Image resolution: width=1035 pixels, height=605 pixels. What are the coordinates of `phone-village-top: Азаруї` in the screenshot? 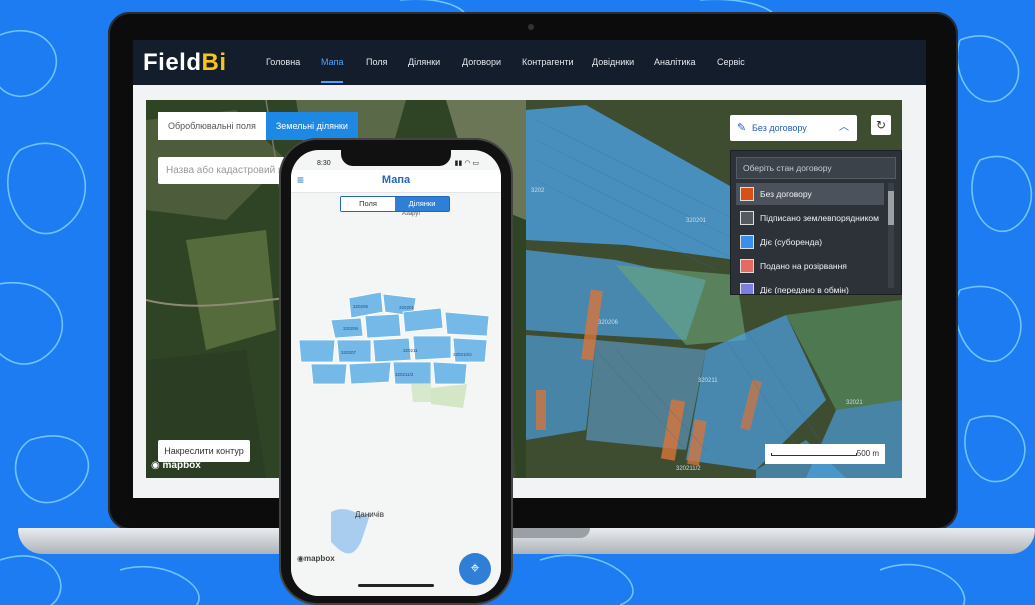 It's located at (411, 214).